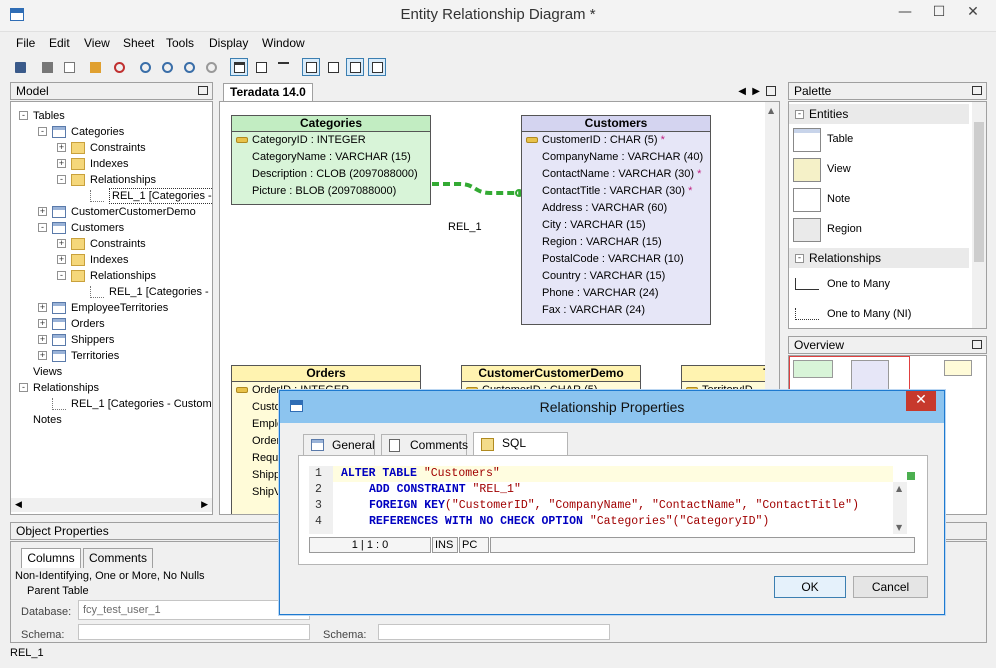 The width and height of the screenshot is (996, 668). Describe the element at coordinates (111, 212) in the screenshot. I see `tree-item: + CustomerCustomerDemo` at that location.